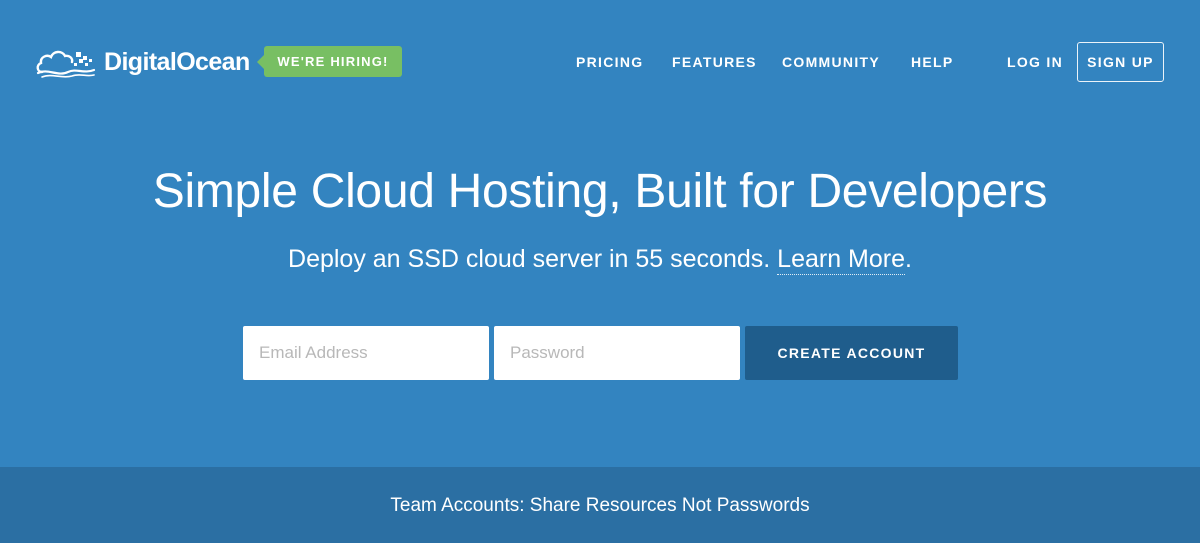  I want to click on logo: DigitalOcean, so click(143, 62).